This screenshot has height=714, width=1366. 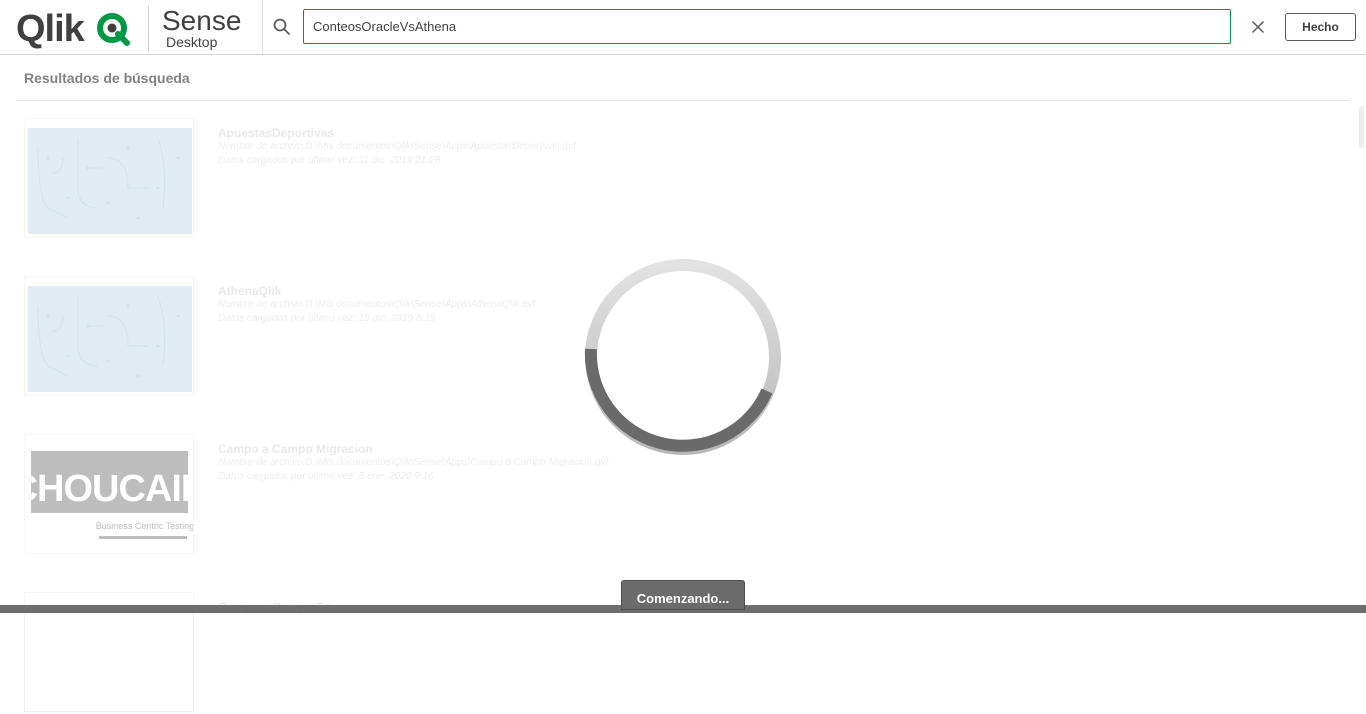 What do you see at coordinates (1320, 27) in the screenshot?
I see `done-button: Hecho` at bounding box center [1320, 27].